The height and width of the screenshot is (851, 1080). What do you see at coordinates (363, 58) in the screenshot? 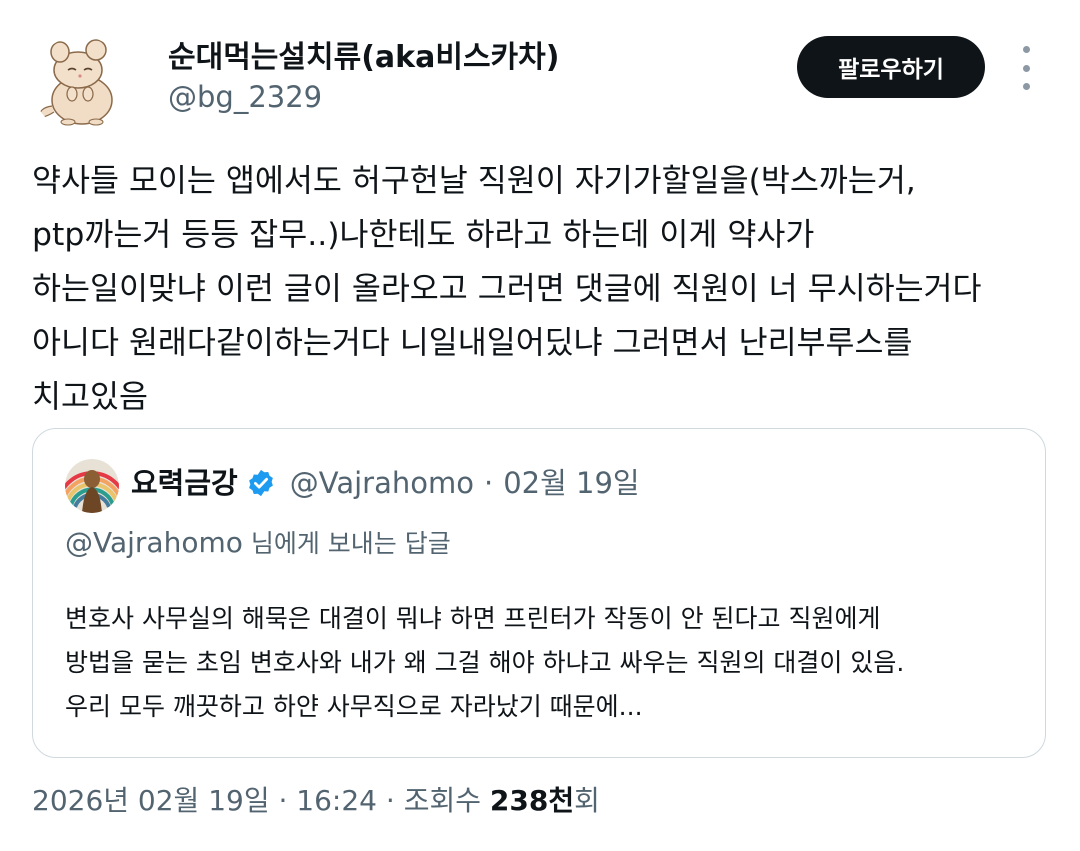
I see `author-display-name: 순대먹는설치류(aka비스카차)` at bounding box center [363, 58].